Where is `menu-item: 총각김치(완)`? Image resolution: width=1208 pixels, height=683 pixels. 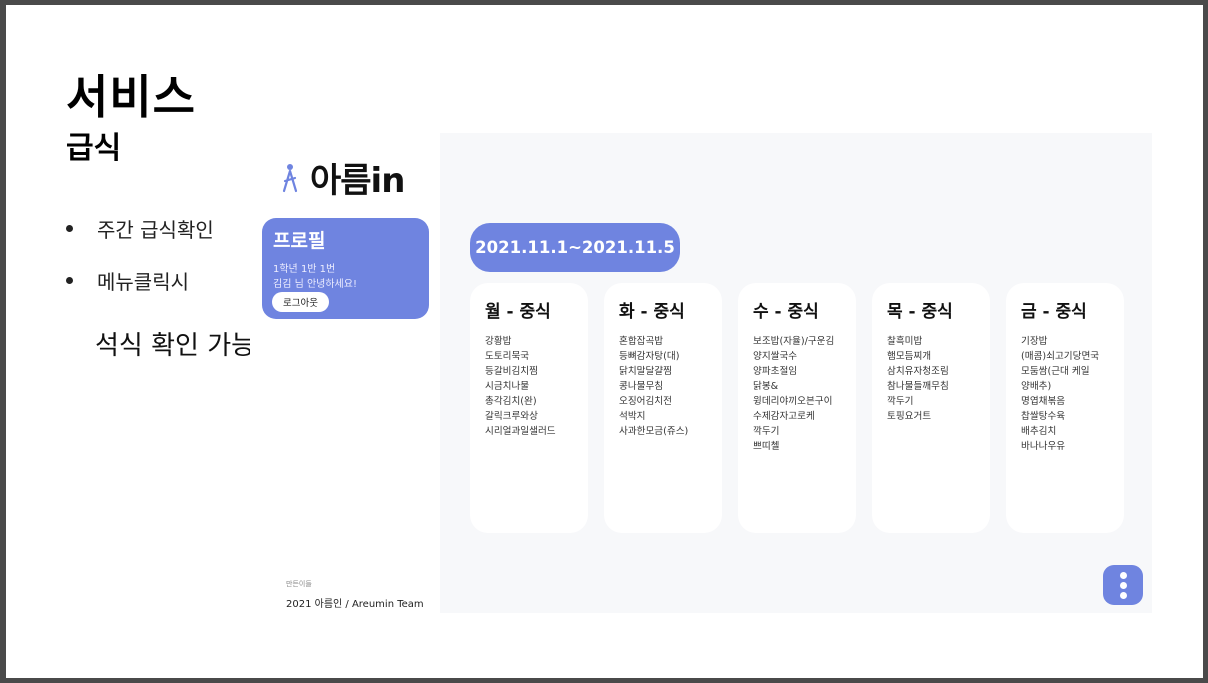 menu-item: 총각김치(완) is located at coordinates (511, 401).